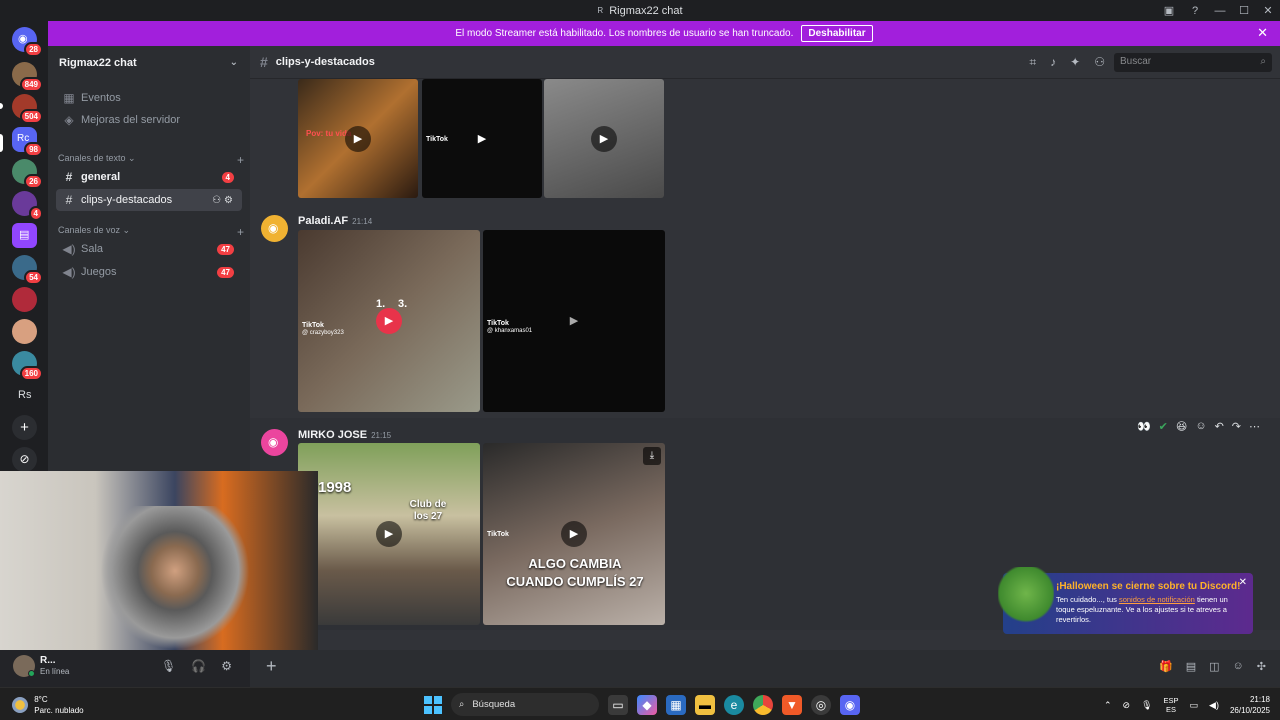  I want to click on eyes-reaction-icon: 👀, so click(1144, 426).